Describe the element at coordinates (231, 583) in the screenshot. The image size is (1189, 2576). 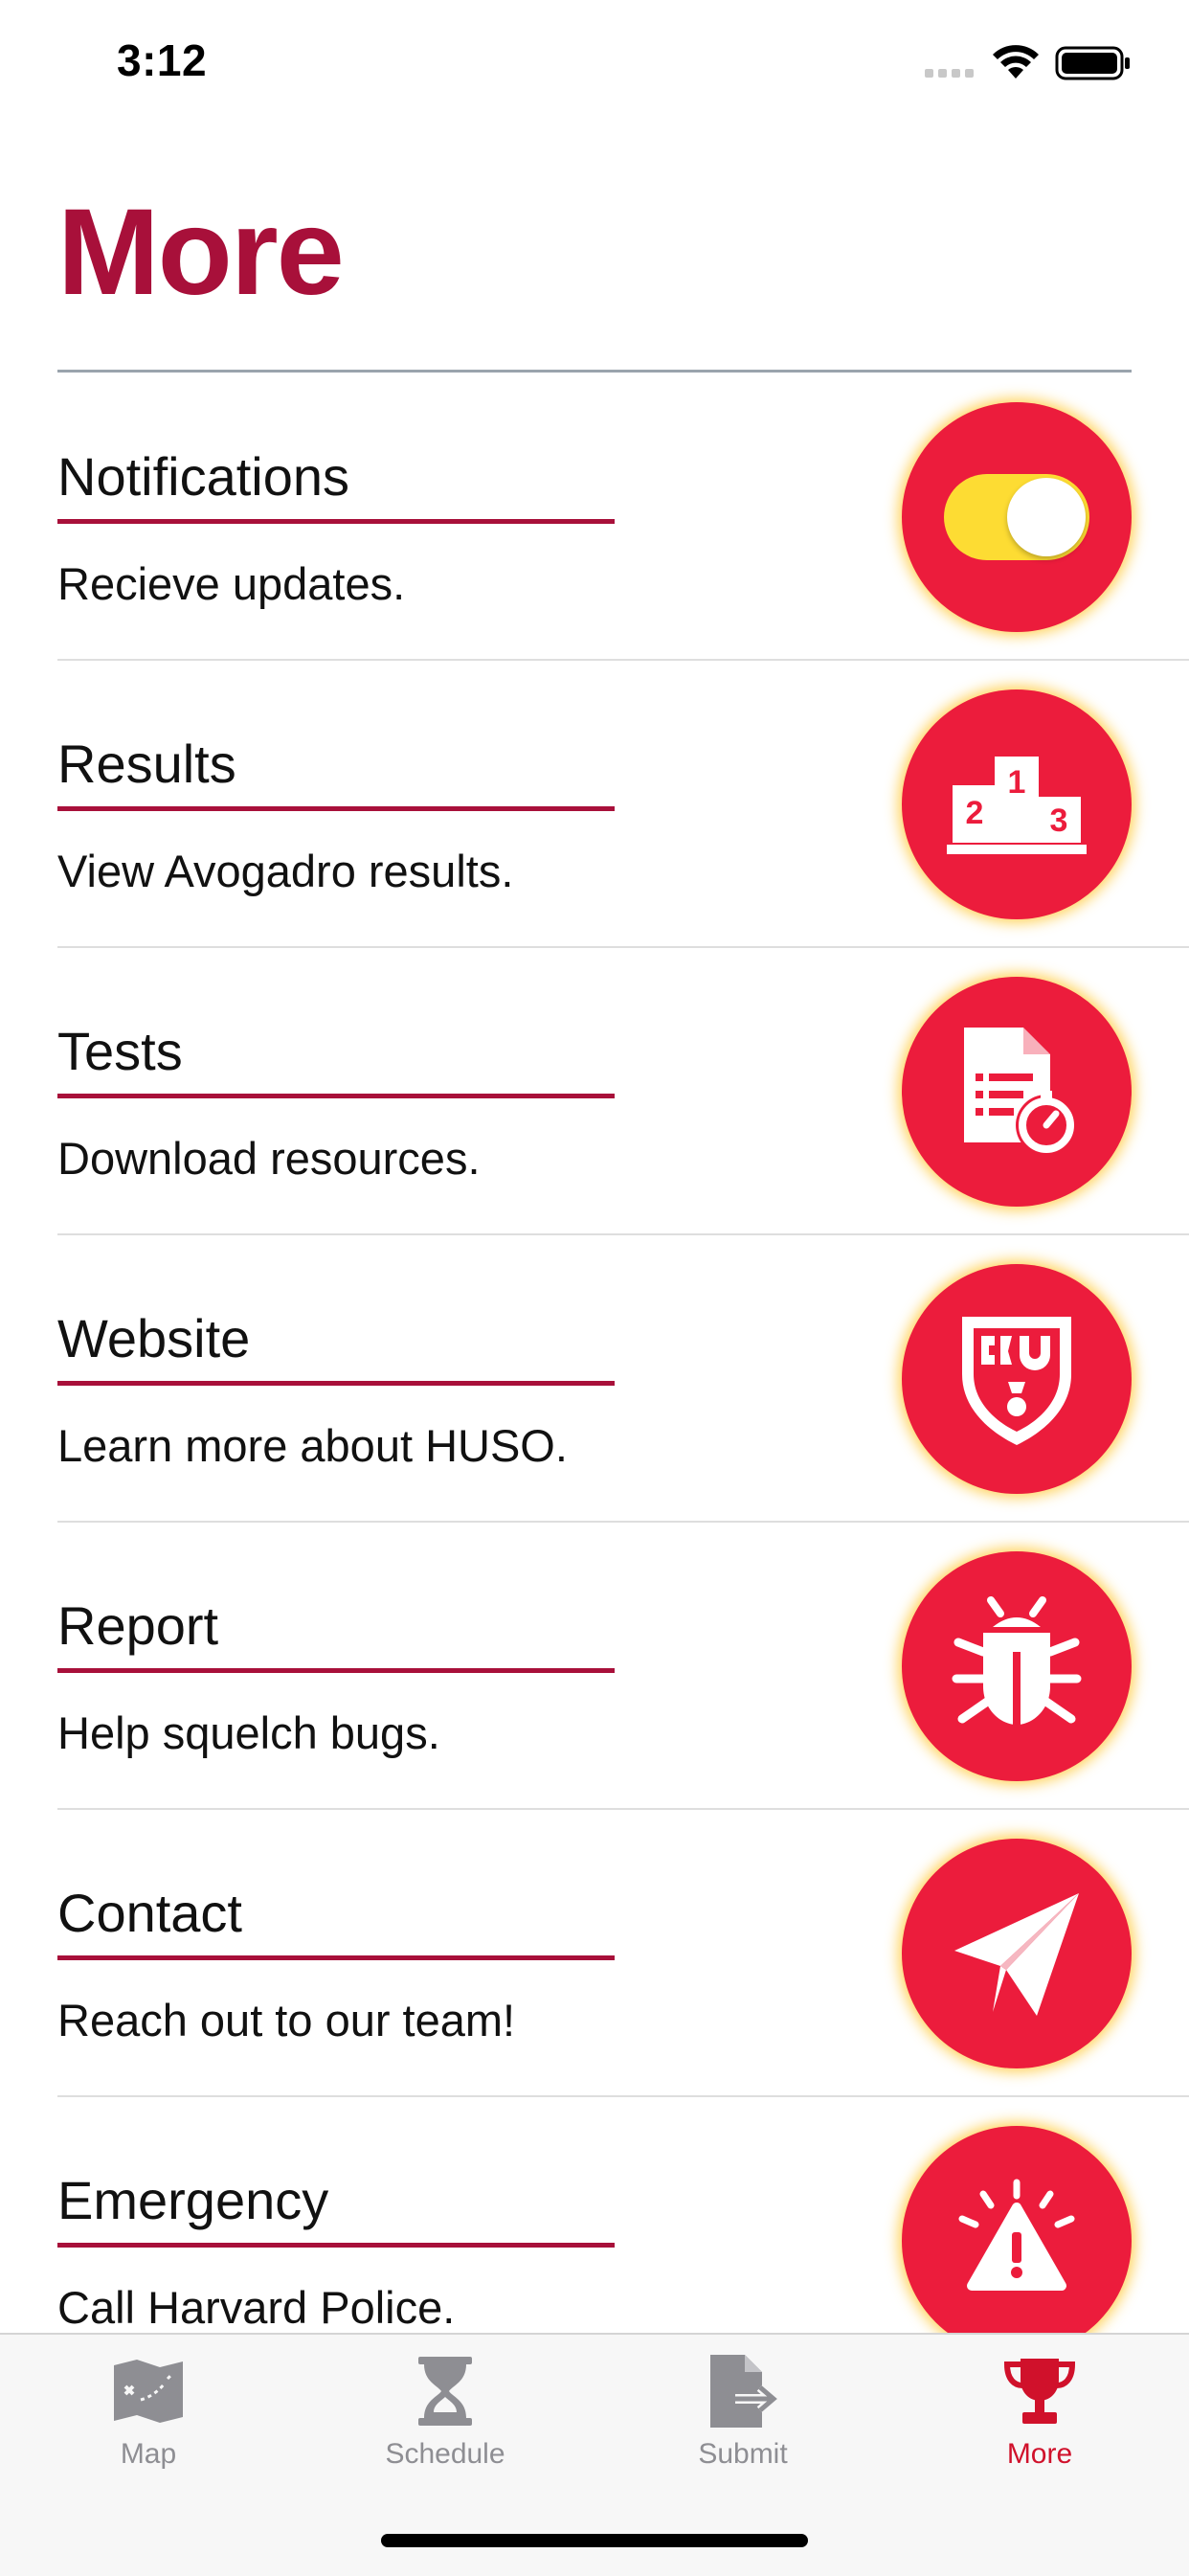
I see `row-description: Recieve updates.` at that location.